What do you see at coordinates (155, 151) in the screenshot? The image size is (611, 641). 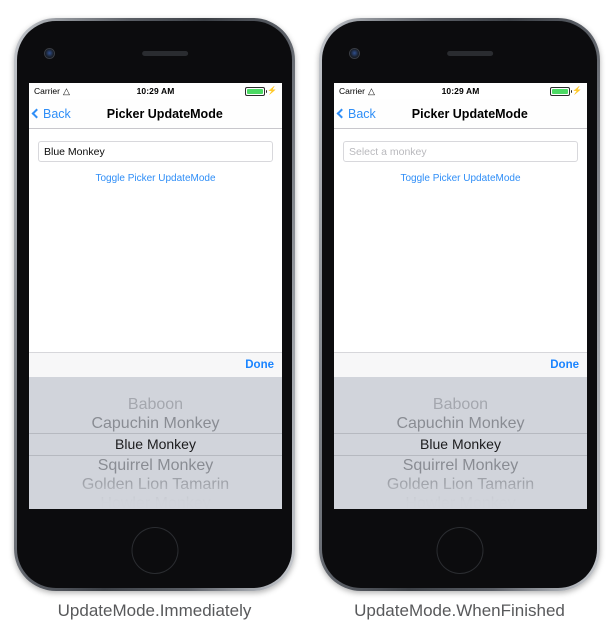 I see `monkey-text-field: Blue Monkey` at bounding box center [155, 151].